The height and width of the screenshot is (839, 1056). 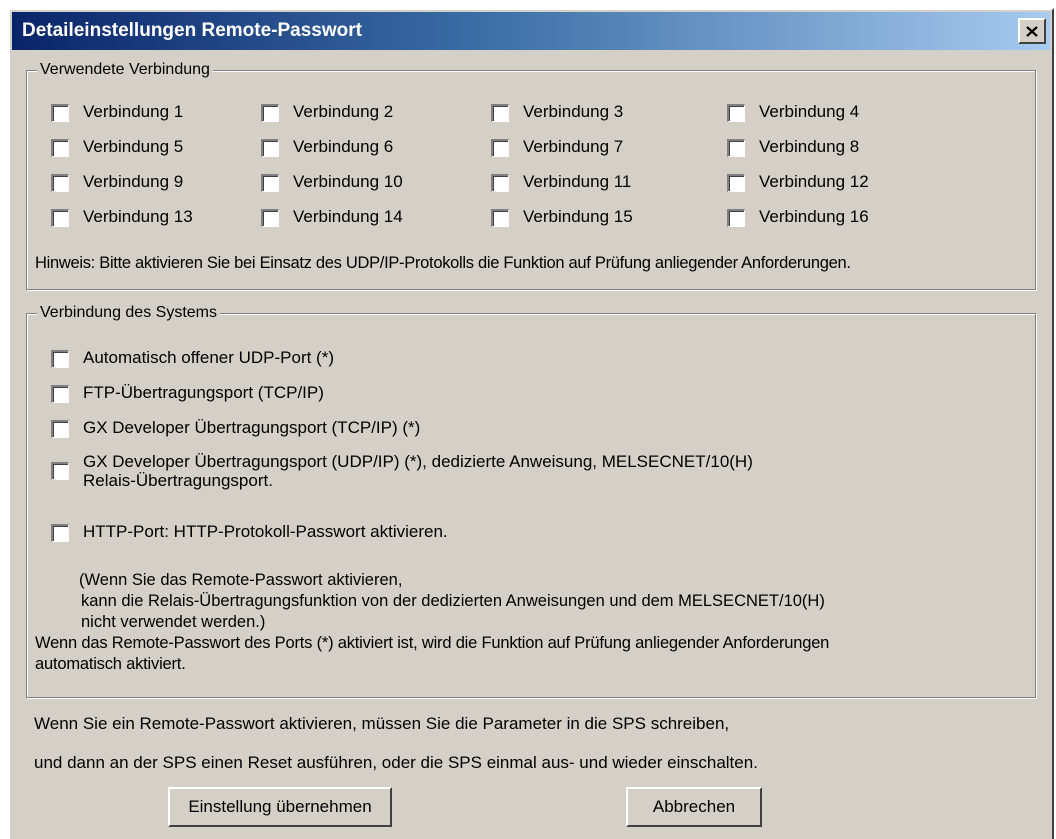 I want to click on checkbox-verbindung-3: Verbindung 3, so click(x=557, y=112).